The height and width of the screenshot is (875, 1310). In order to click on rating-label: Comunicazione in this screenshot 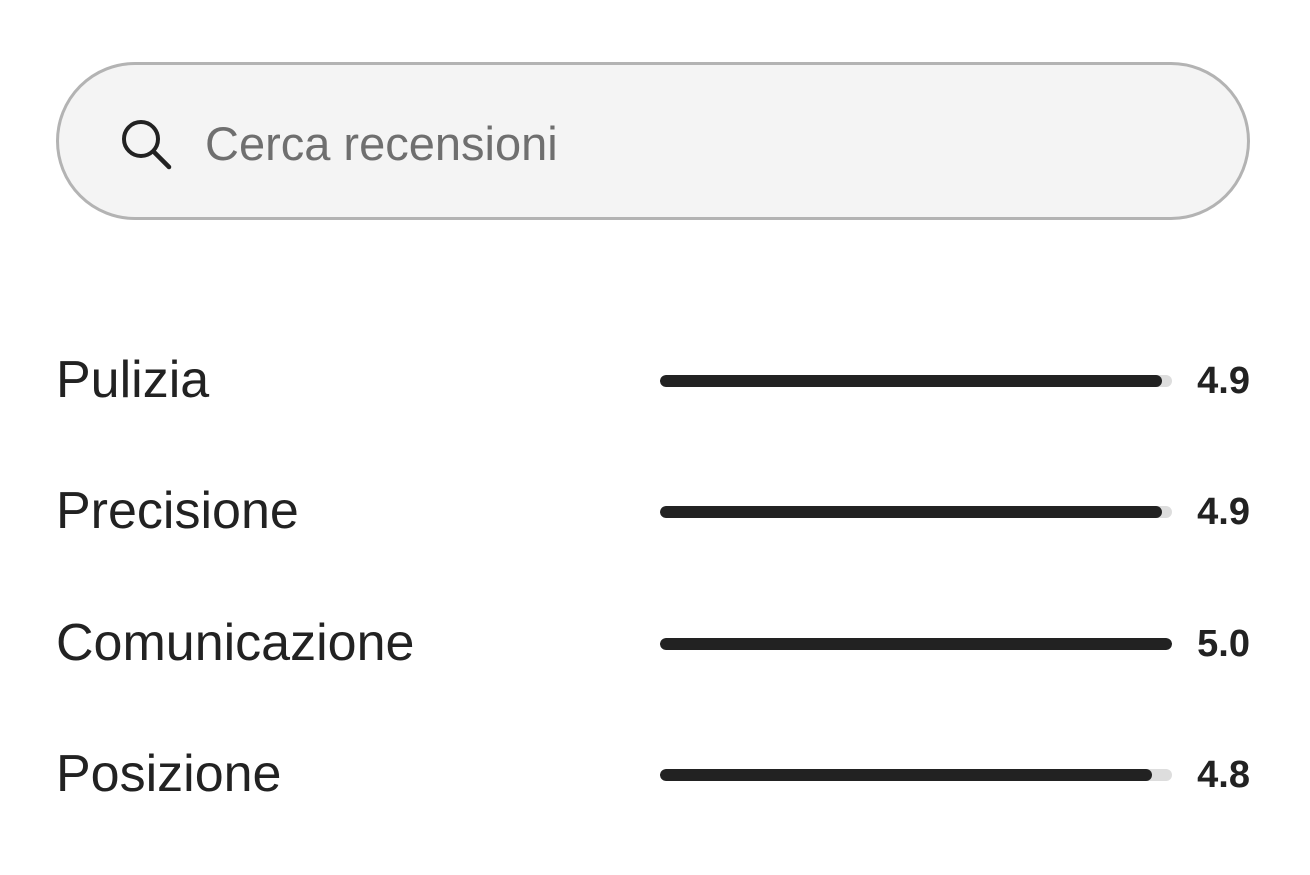, I will do `click(235, 643)`.